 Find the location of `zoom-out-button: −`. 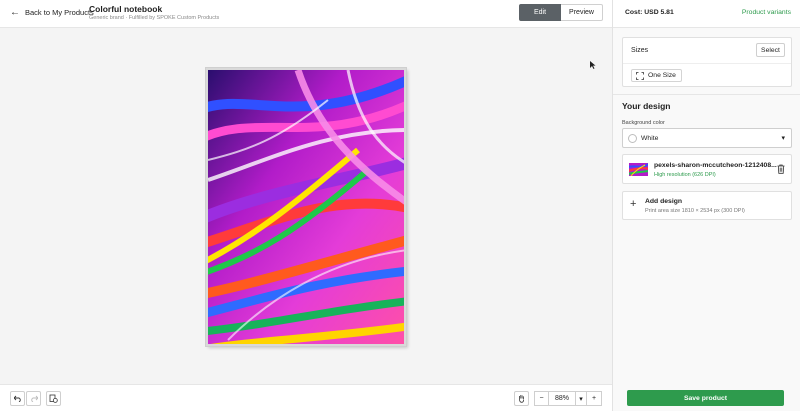

zoom-out-button: − is located at coordinates (541, 398).